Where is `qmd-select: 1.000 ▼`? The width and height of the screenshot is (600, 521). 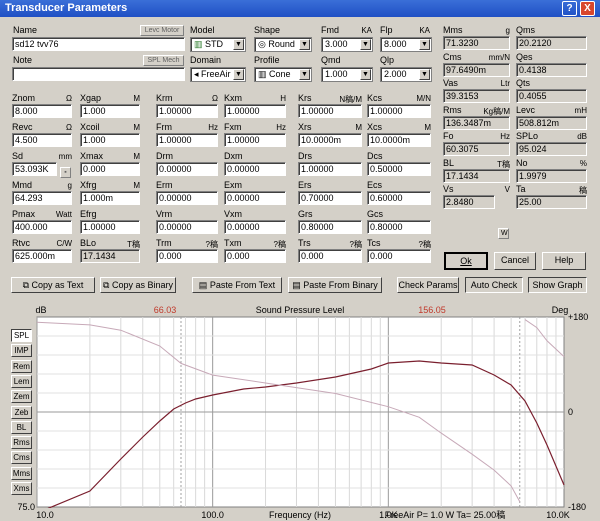 qmd-select: 1.000 ▼ is located at coordinates (347, 74).